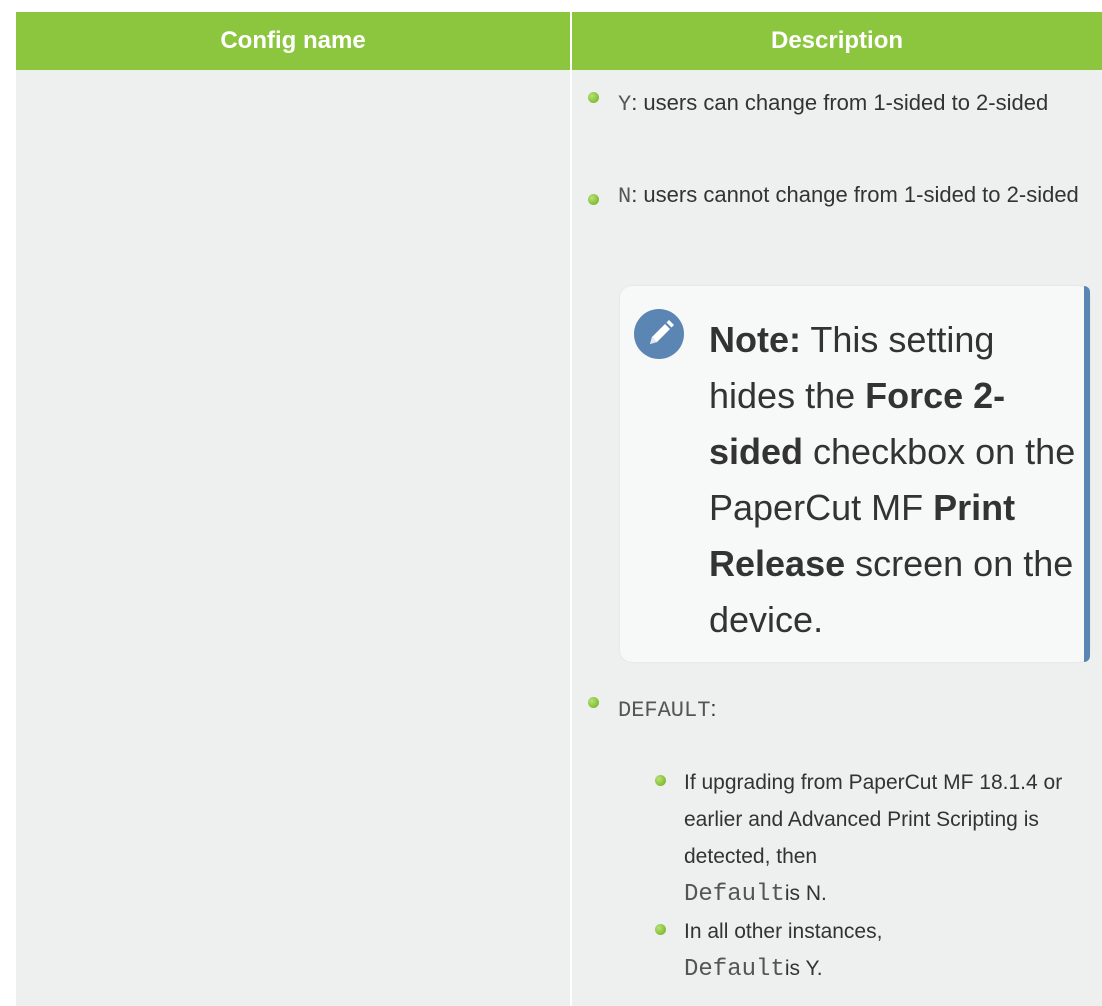 The width and height of the screenshot is (1102, 1006). I want to click on option-code: Y, so click(625, 104).